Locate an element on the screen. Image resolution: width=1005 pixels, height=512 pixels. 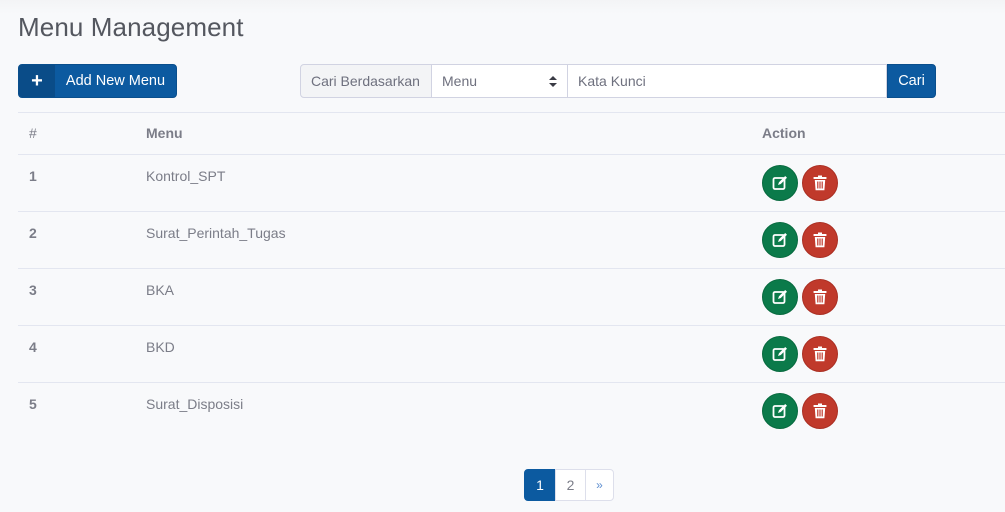
table-row: 4 BKD is located at coordinates (511, 354).